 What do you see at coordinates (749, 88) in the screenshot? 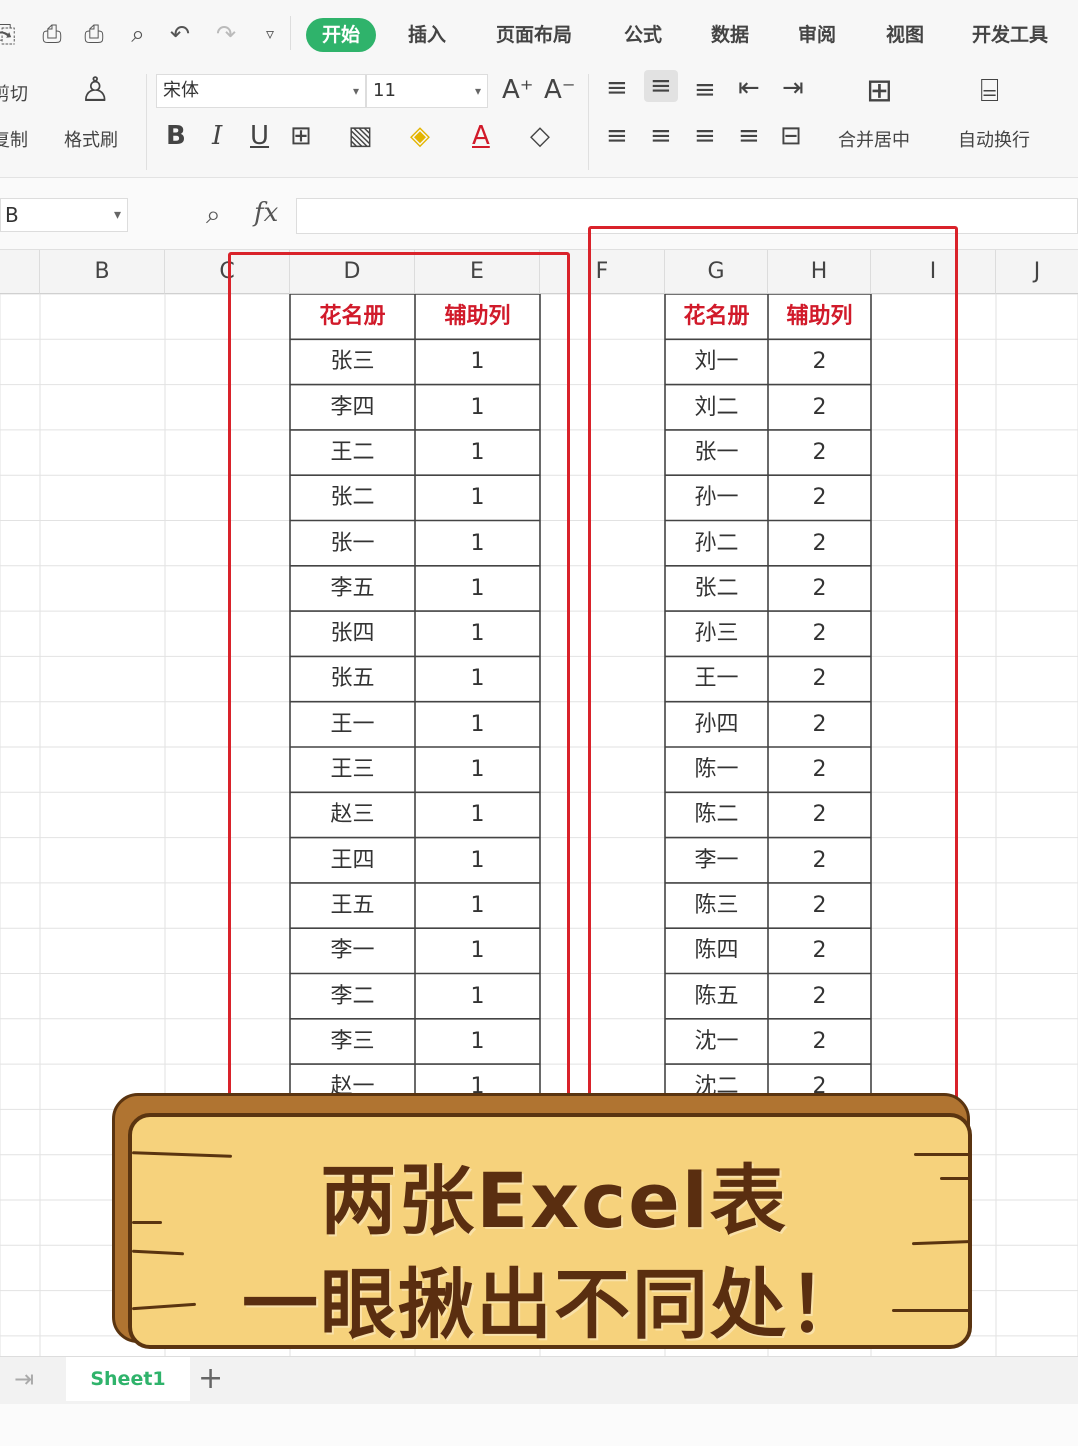
I see `decrease-indent-icon: ⇤` at bounding box center [749, 88].